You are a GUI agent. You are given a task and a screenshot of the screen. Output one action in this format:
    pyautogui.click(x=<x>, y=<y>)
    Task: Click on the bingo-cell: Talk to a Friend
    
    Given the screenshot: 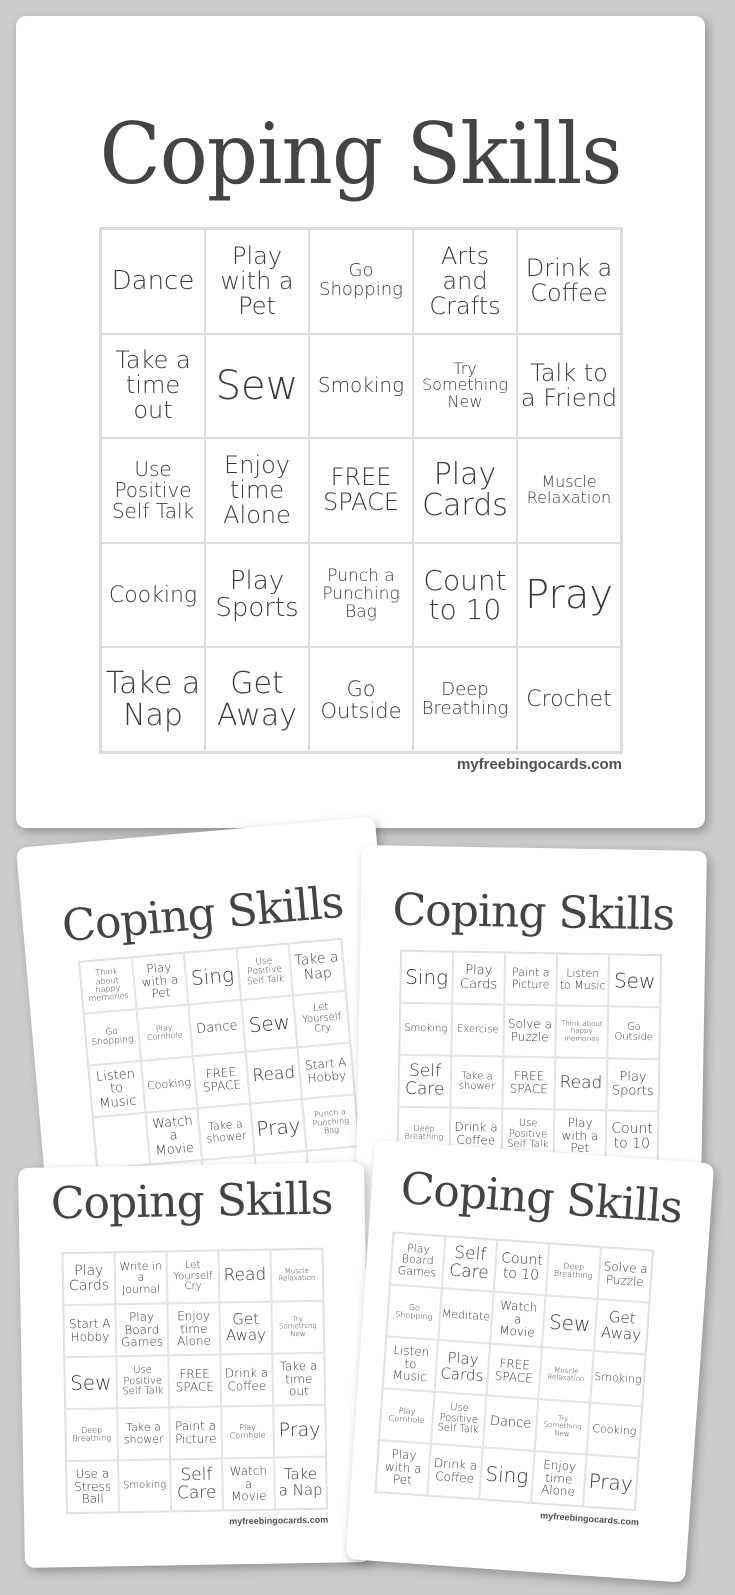 What is the action you would take?
    pyautogui.click(x=569, y=386)
    